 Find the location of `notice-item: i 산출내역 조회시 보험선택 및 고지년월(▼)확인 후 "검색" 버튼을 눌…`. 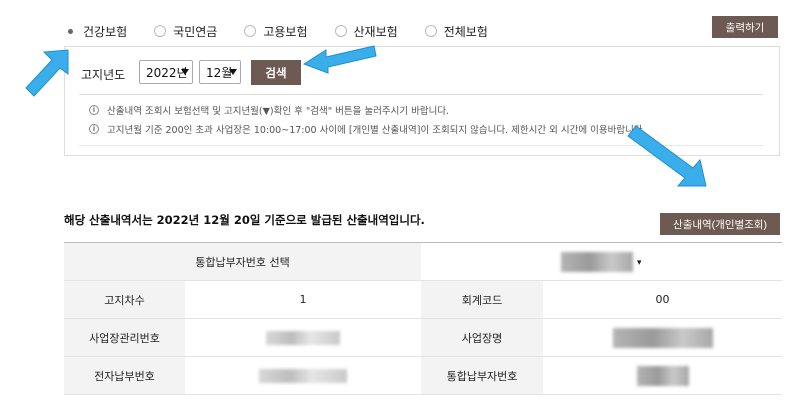

notice-item: i 산출내역 조회시 보험선택 및 고지년월(▼)확인 후 "검색" 버튼을 눌… is located at coordinates (269, 110).